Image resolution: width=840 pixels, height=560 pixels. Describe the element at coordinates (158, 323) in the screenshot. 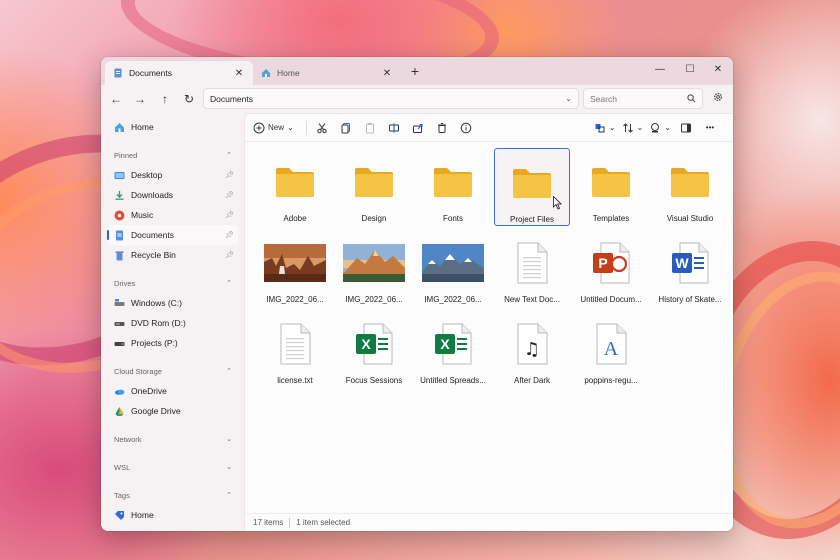

I see `sidebar-item-label: DVD Rom (D:)` at that location.